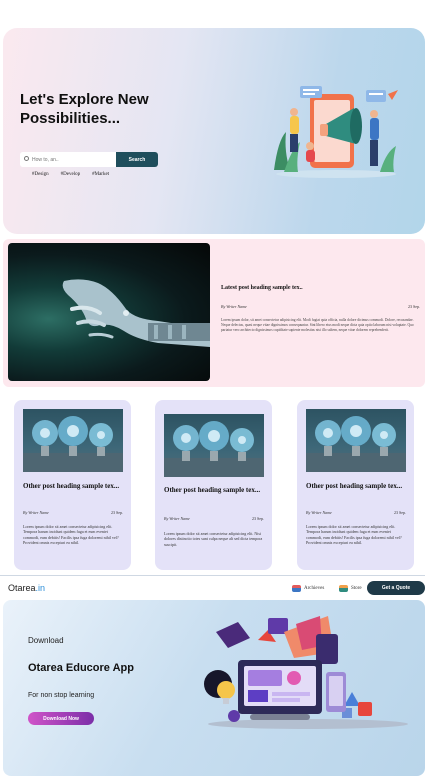  I want to click on nav-store-label: Store, so click(356, 588).